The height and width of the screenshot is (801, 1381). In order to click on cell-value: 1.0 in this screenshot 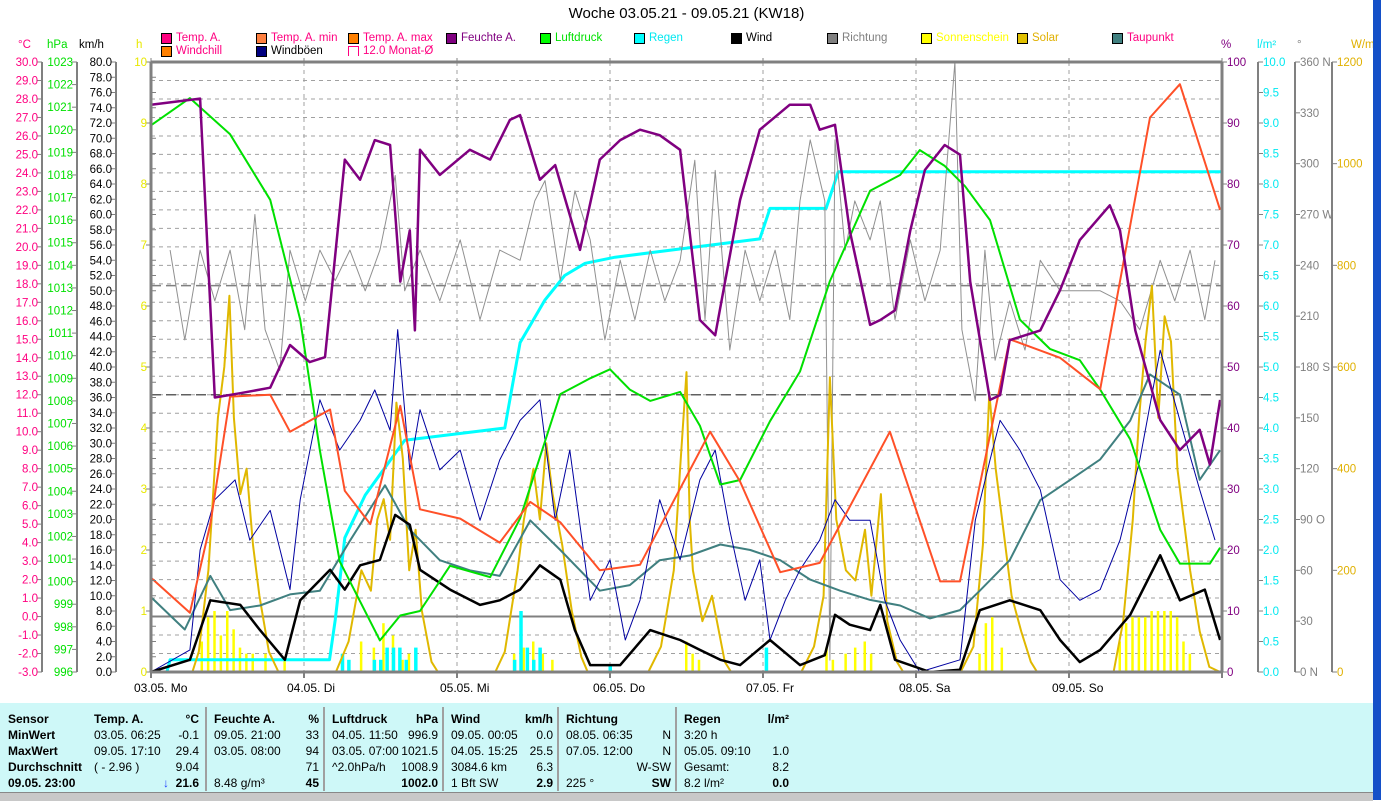, I will do `click(780, 751)`.